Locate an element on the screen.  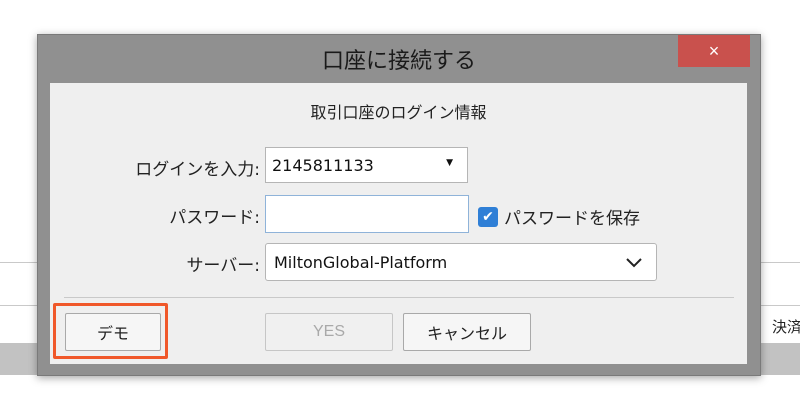
close-icon: × is located at coordinates (714, 50).